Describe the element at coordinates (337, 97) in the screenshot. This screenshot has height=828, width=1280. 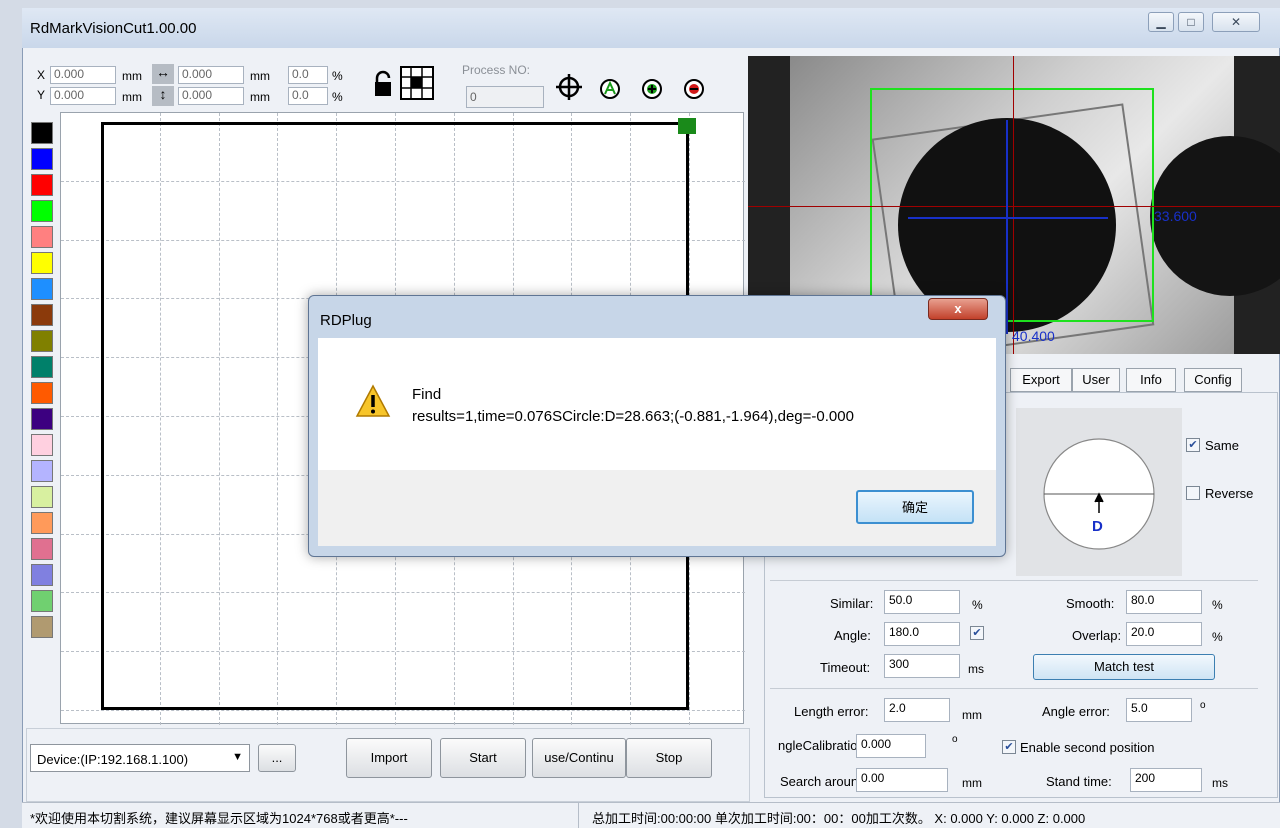
I see `scale-y-unit: %` at that location.